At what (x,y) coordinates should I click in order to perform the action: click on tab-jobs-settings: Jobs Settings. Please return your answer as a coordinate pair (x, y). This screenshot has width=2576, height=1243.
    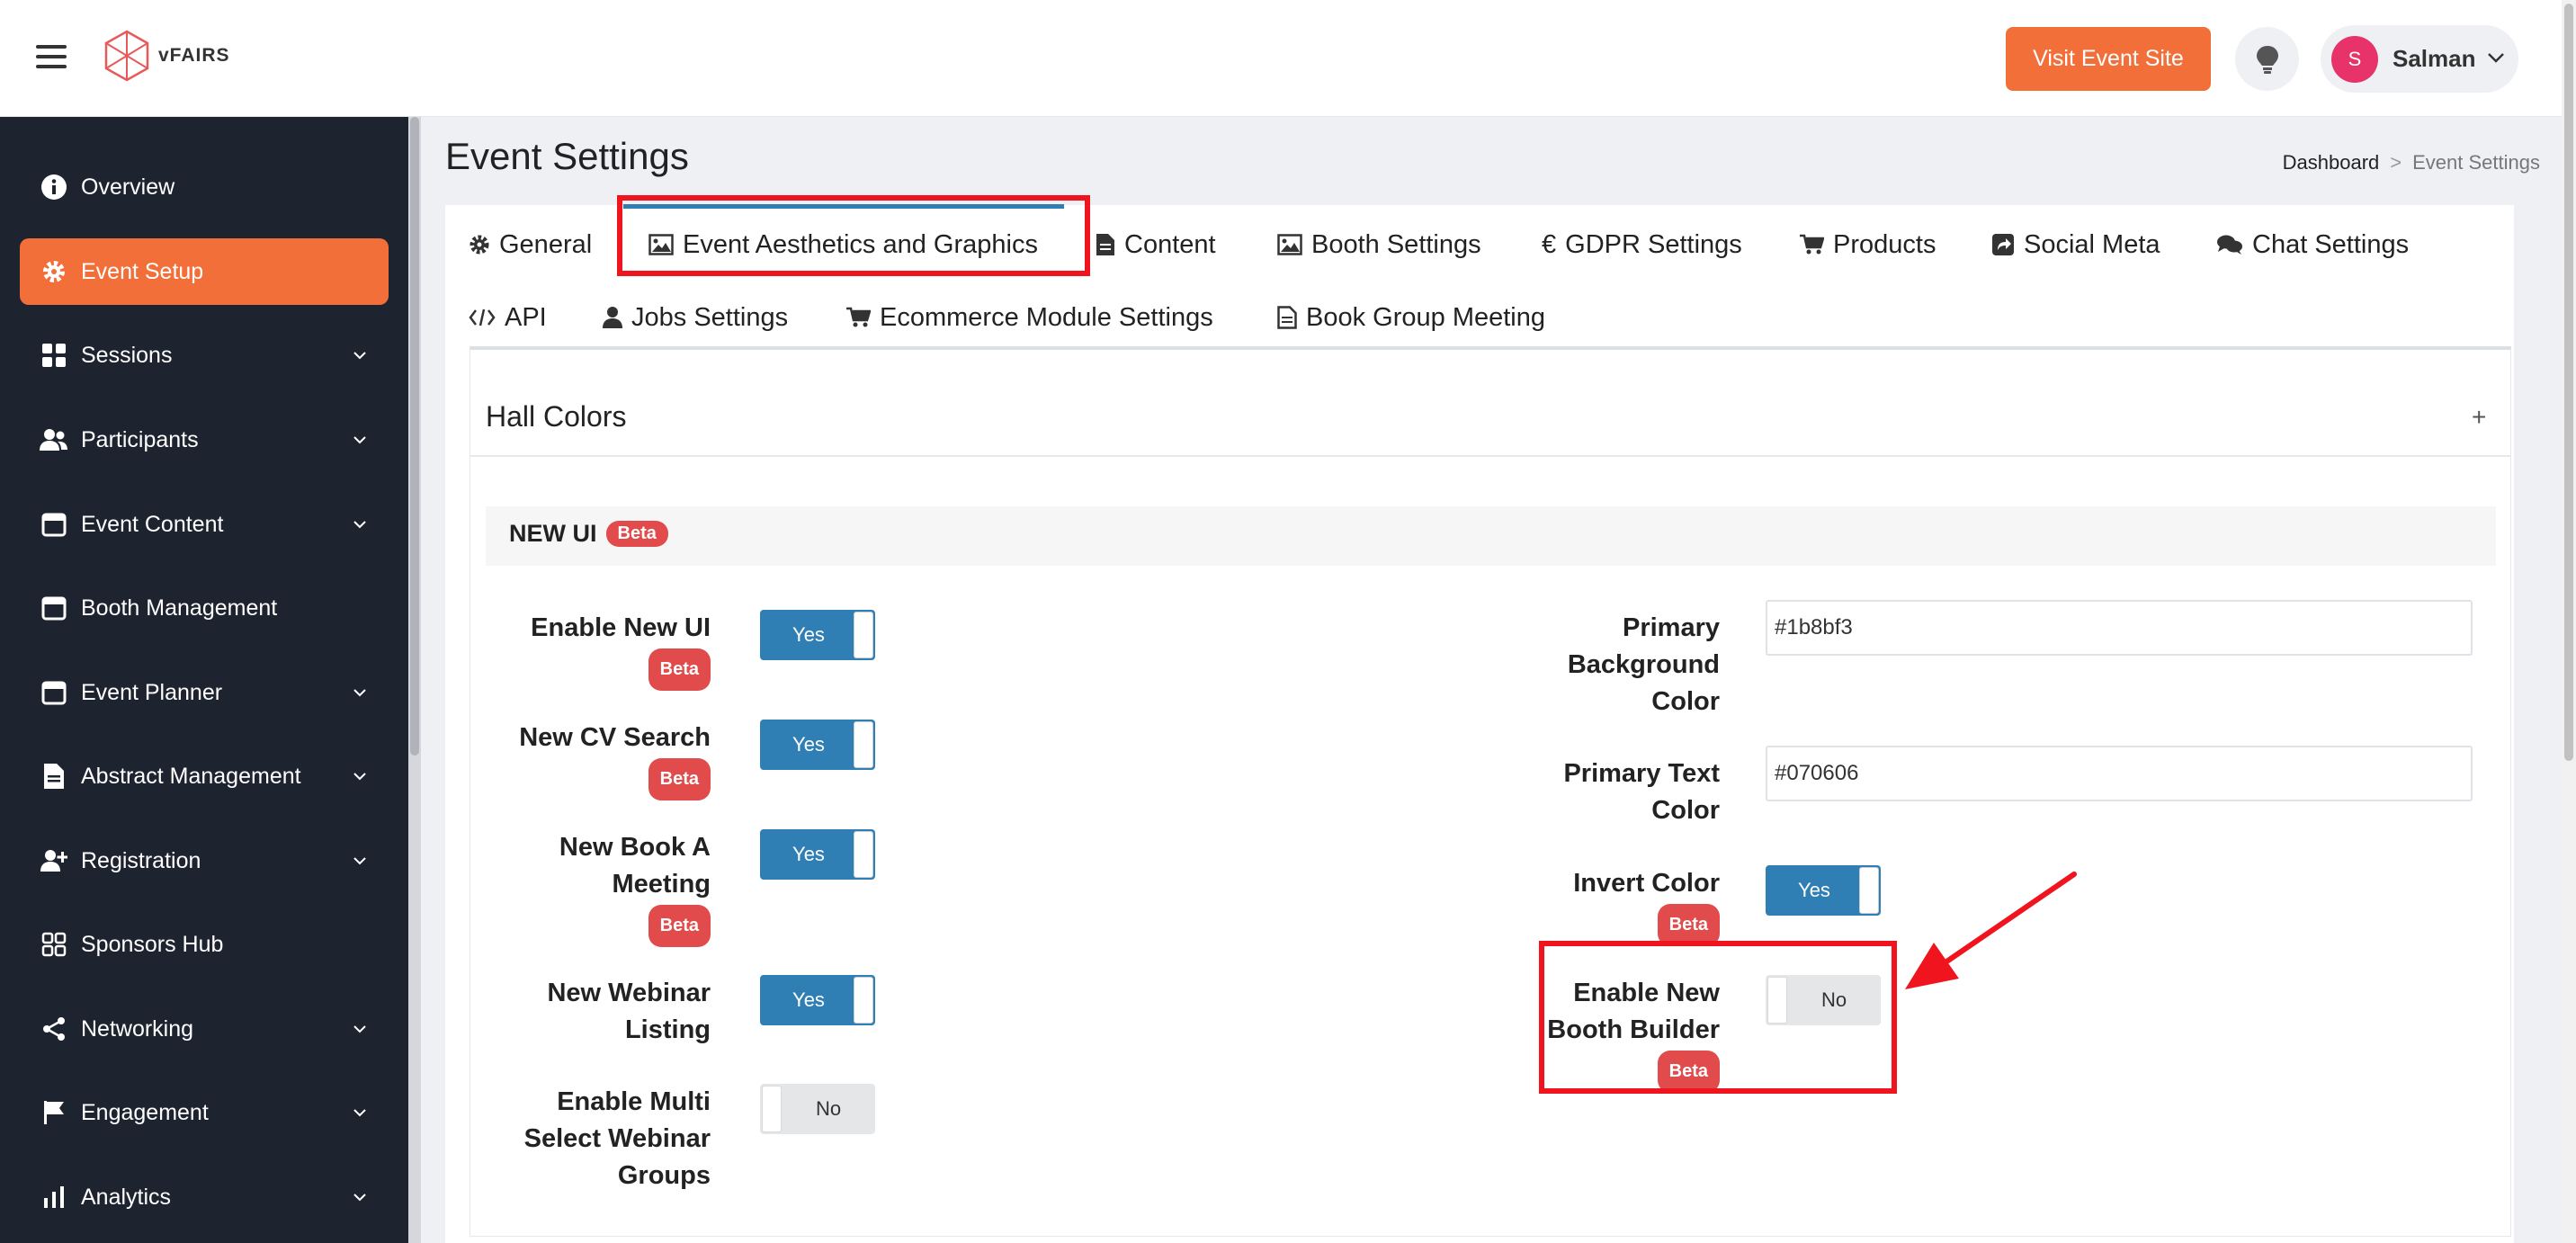
    Looking at the image, I should click on (695, 317).